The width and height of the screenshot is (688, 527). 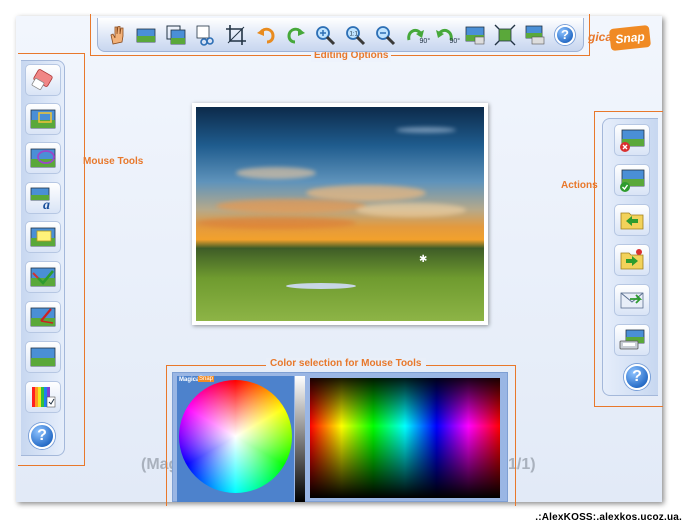 I want to click on watermark: .:AlexKOSS:.alexkos.ucoz.ua., so click(x=608, y=517).